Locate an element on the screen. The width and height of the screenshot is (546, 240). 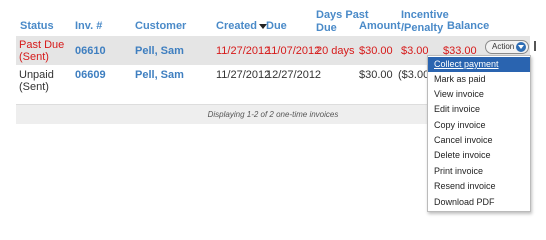
menu-item-edit-invoice: Edit invoice is located at coordinates (479, 109).